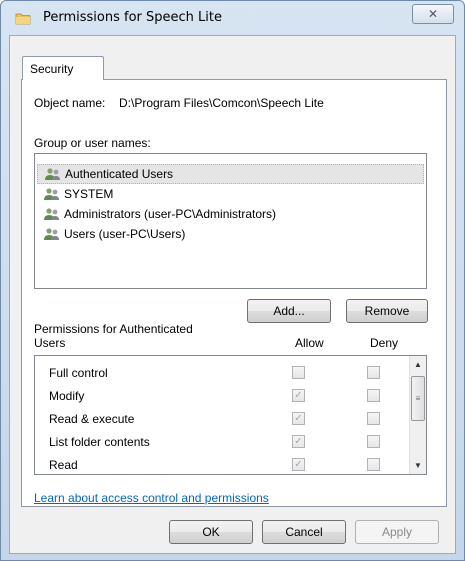 This screenshot has width=465, height=561. I want to click on user-name: SYSTEM, so click(89, 194).